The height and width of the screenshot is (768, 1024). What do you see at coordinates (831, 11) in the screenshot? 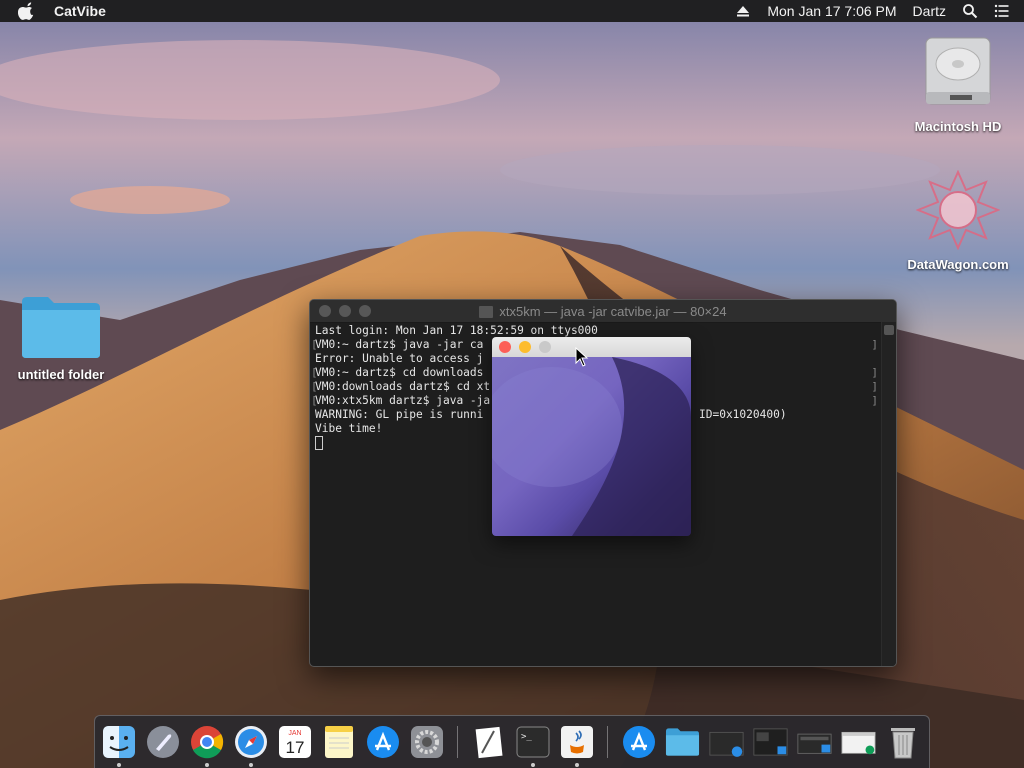
I see `clock: Mon Jan 17 7:06 PM` at bounding box center [831, 11].